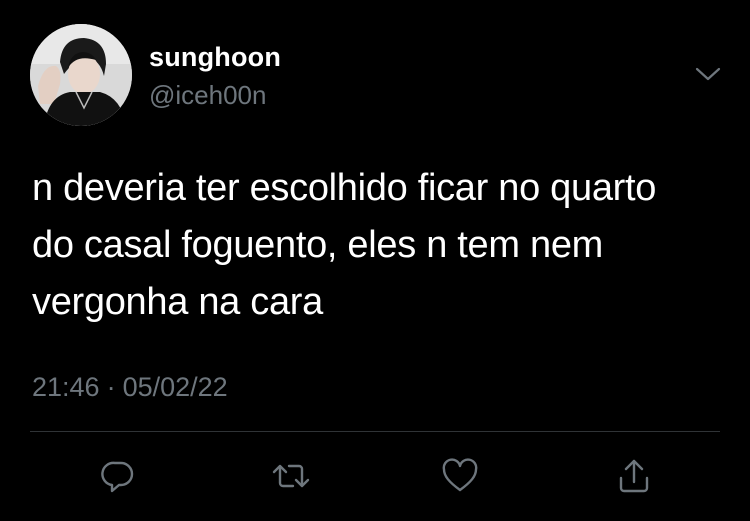 This screenshot has width=750, height=521. I want to click on tweet-text-line: vergonha na cara, so click(177, 302).